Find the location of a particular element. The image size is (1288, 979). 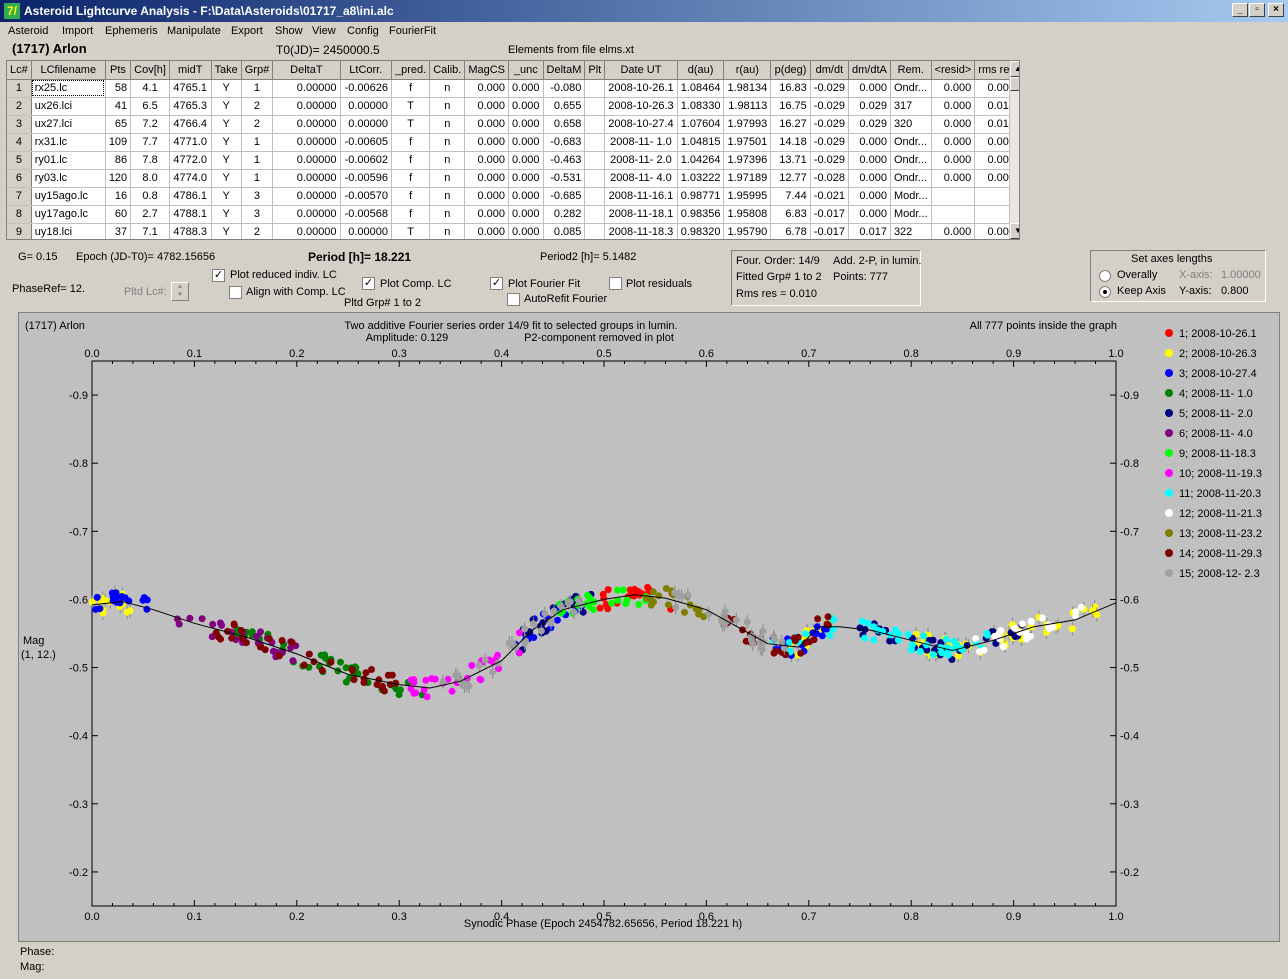

table-cell: -0.017 is located at coordinates (830, 231).